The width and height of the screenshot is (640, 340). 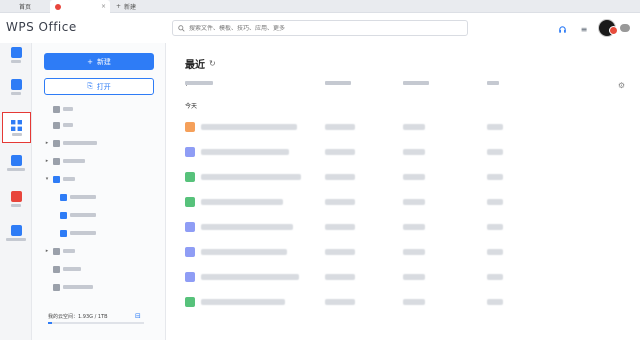 I want to click on column-headers: ▾ ⚙, so click(x=405, y=86).